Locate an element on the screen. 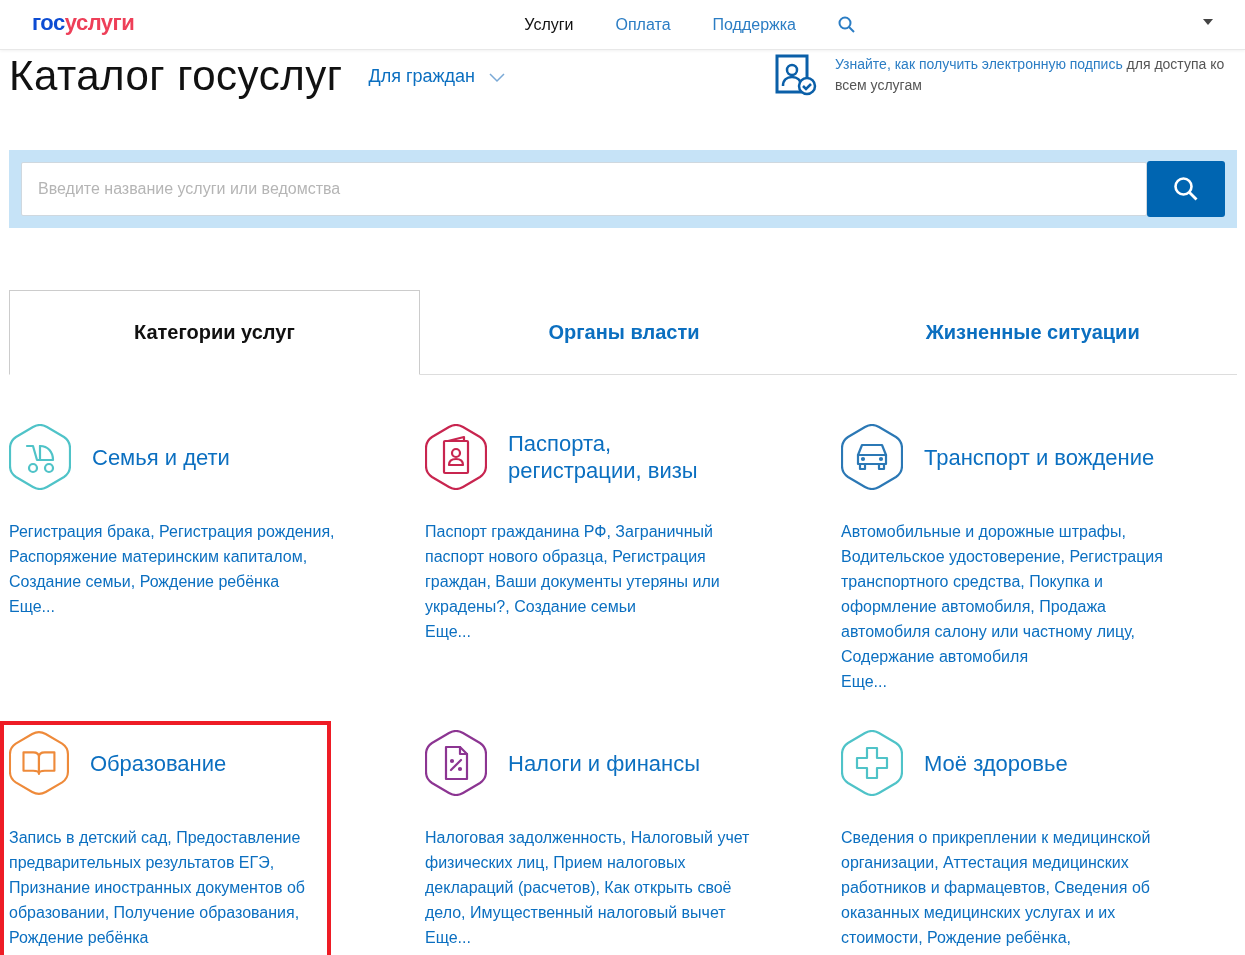 This screenshot has height=955, width=1245. chevron-down-icon is located at coordinates (497, 77).